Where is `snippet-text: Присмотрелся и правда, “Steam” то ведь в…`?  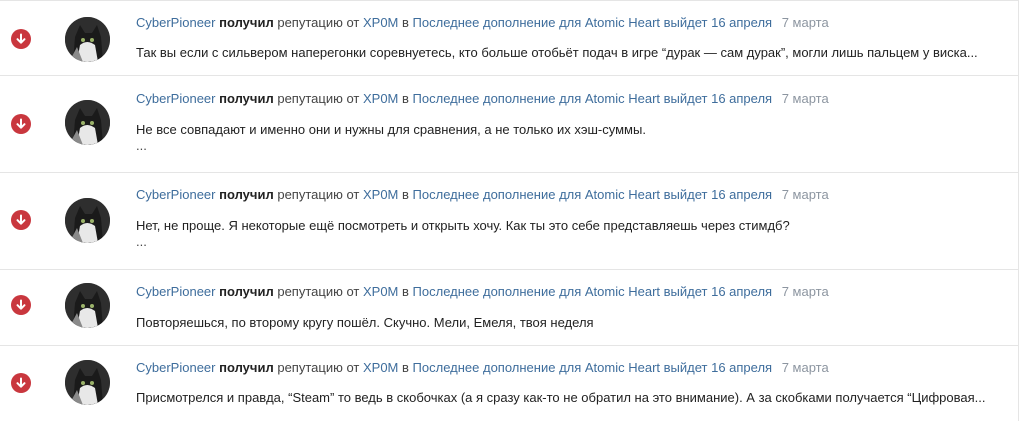 snippet-text: Присмотрелся и правда, “Steam” то ведь в… is located at coordinates (561, 397).